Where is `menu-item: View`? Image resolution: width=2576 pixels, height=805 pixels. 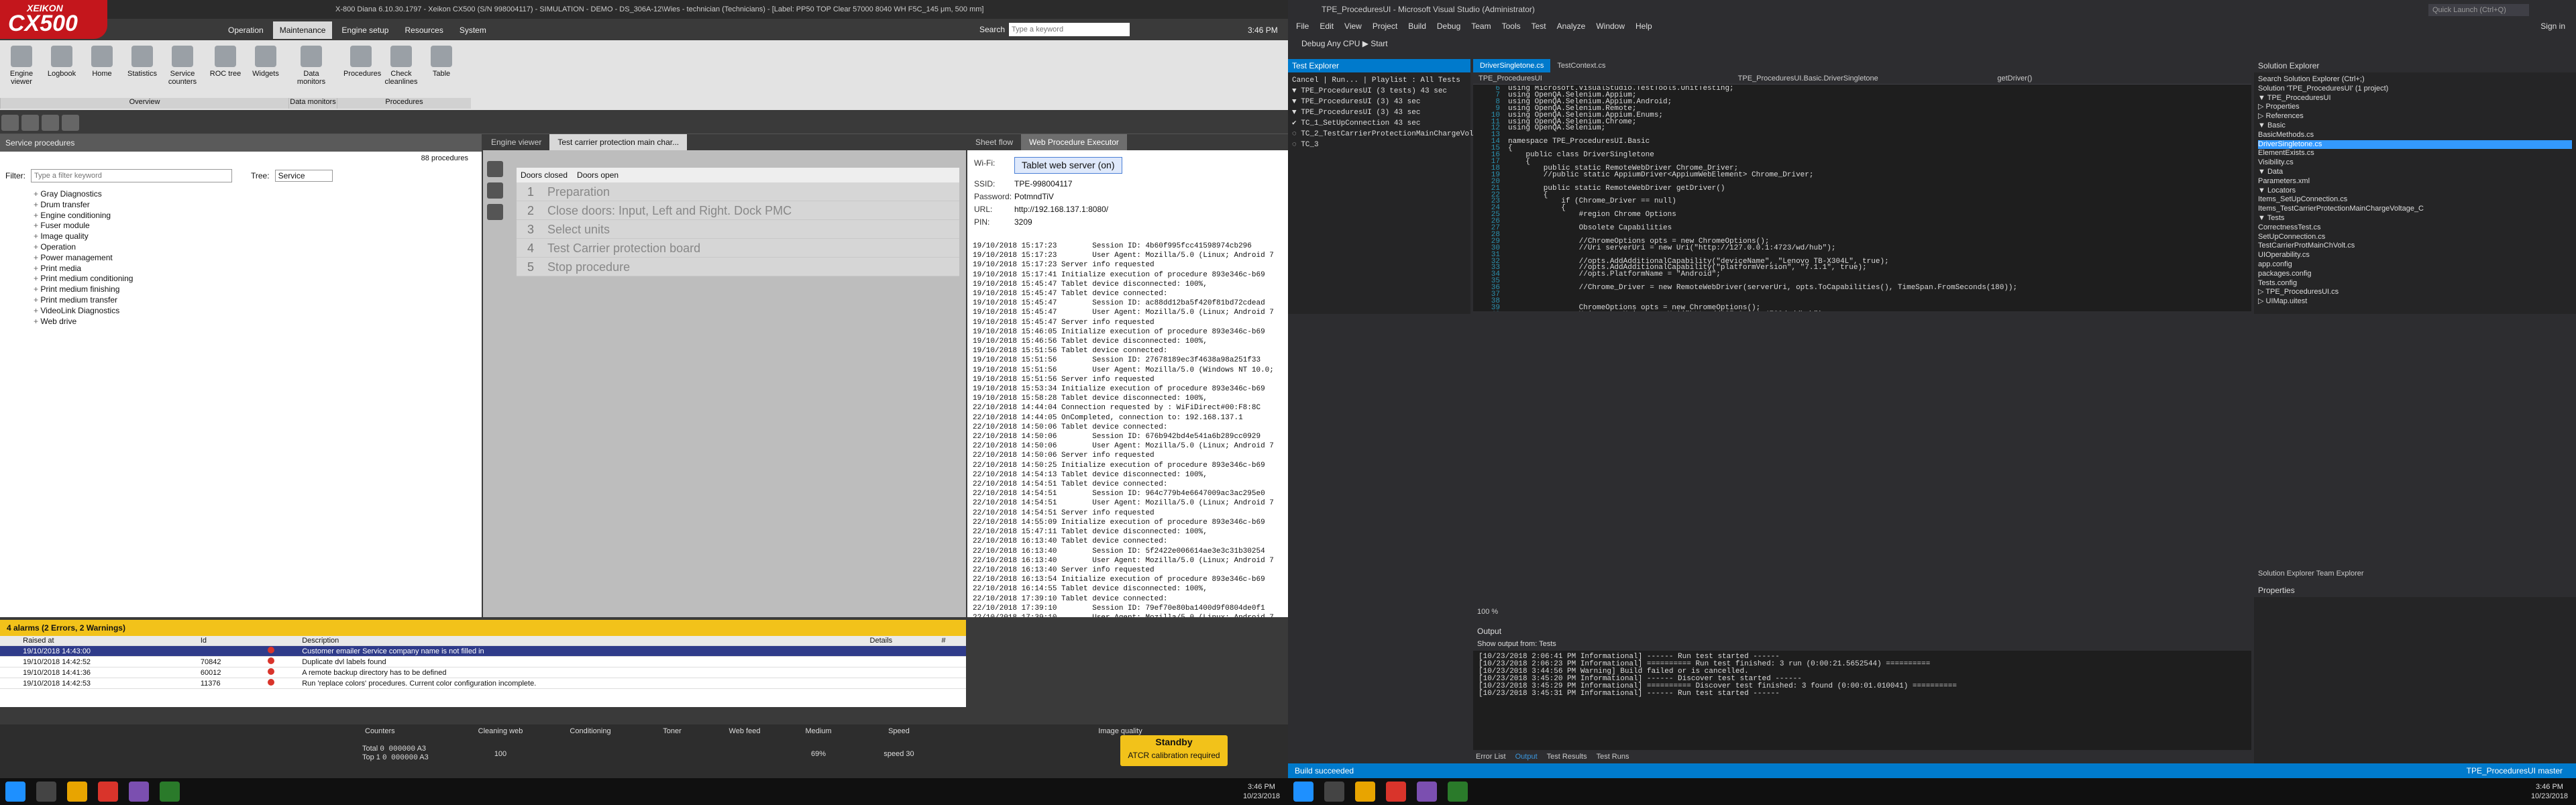
menu-item: View is located at coordinates (1353, 26).